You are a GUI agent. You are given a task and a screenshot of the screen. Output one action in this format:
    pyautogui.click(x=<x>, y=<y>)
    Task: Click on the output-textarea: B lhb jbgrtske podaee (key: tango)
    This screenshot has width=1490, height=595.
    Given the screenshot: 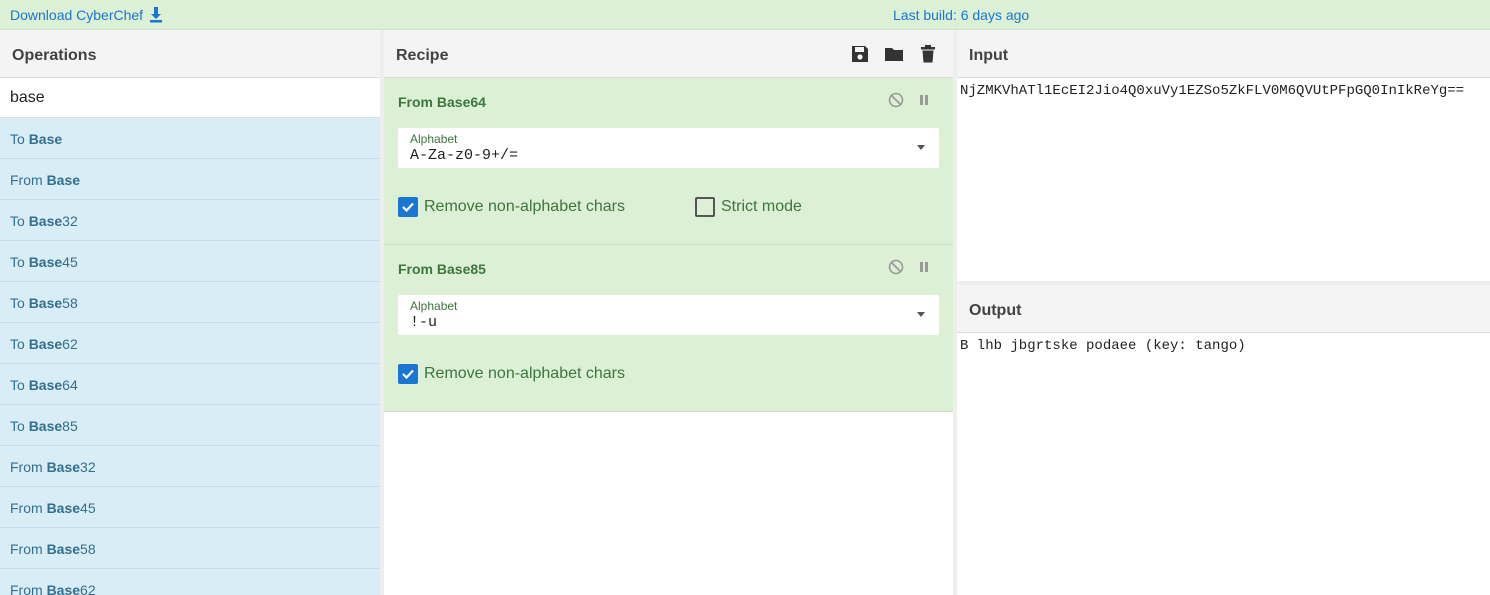 What is the action you would take?
    pyautogui.click(x=1103, y=346)
    